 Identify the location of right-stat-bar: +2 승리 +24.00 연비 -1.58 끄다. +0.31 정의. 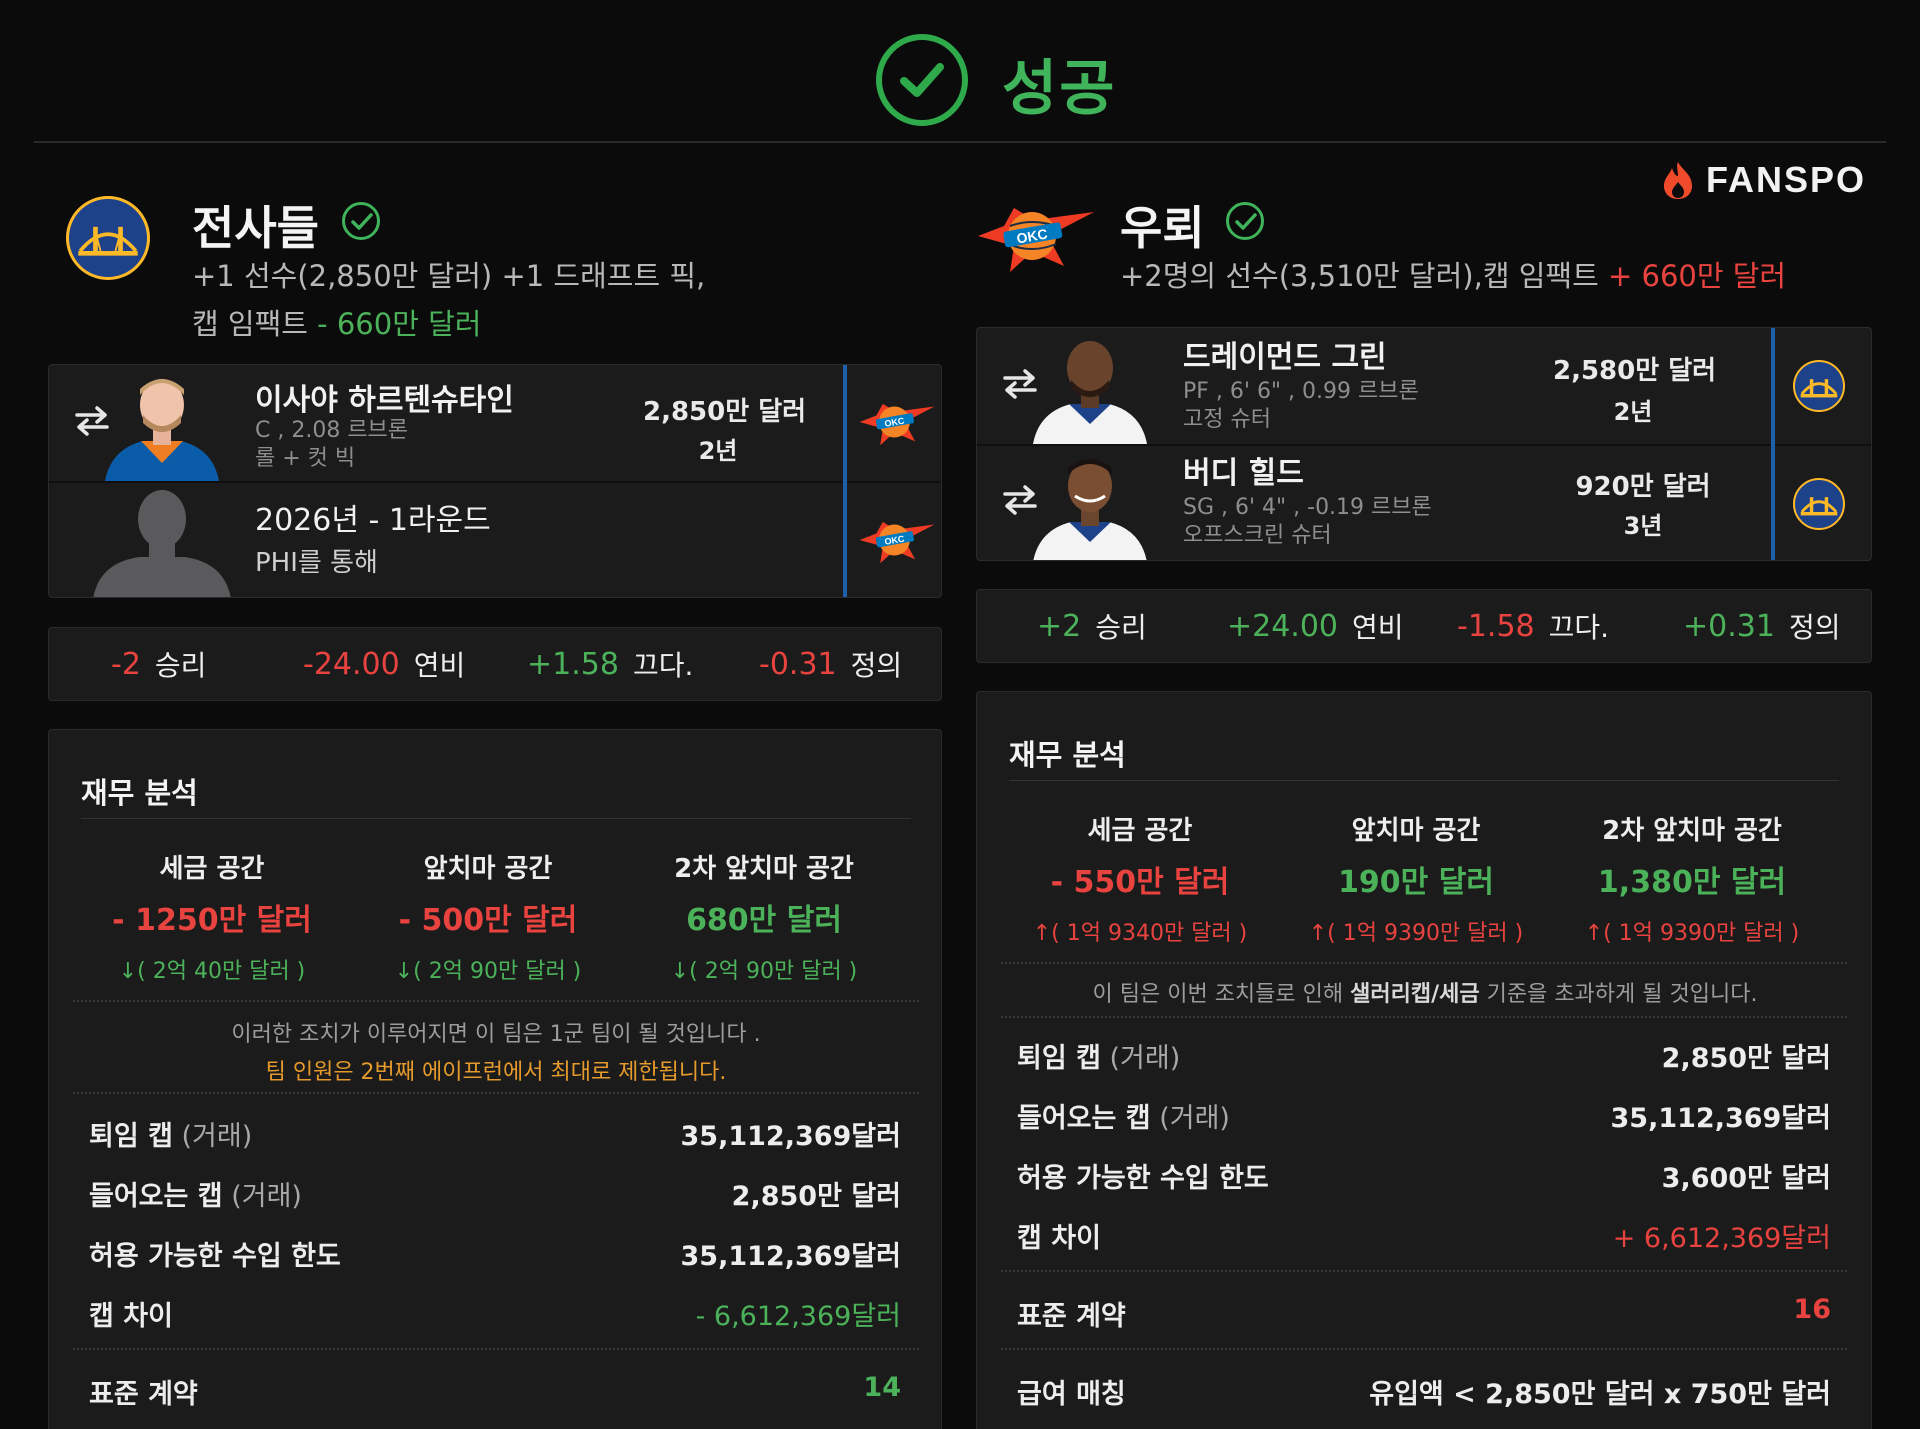
(1424, 626).